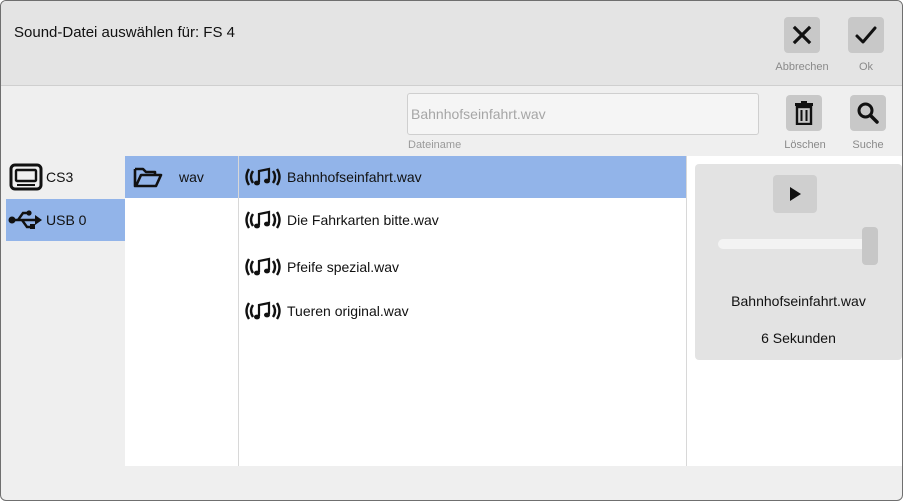  What do you see at coordinates (26, 177) in the screenshot?
I see `device-screen-icon` at bounding box center [26, 177].